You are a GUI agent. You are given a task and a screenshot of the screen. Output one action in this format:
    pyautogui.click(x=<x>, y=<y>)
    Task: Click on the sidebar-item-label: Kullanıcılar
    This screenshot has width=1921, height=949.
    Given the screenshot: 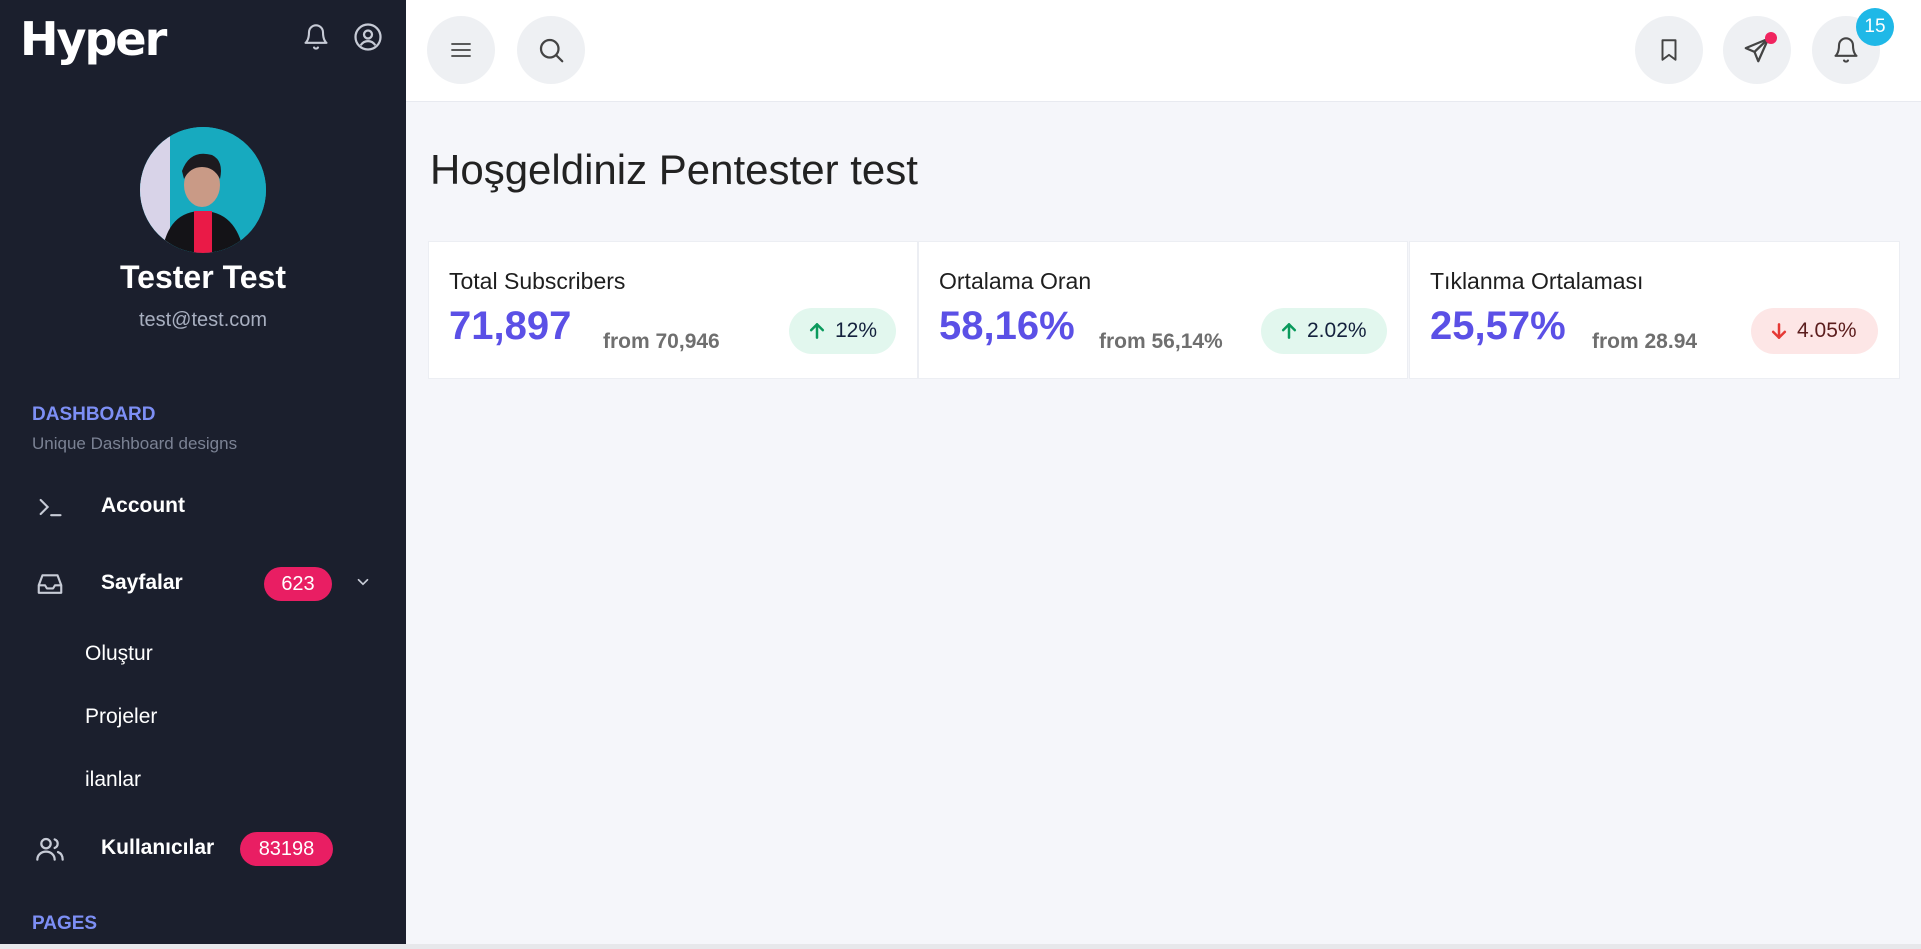 What is the action you would take?
    pyautogui.click(x=158, y=847)
    